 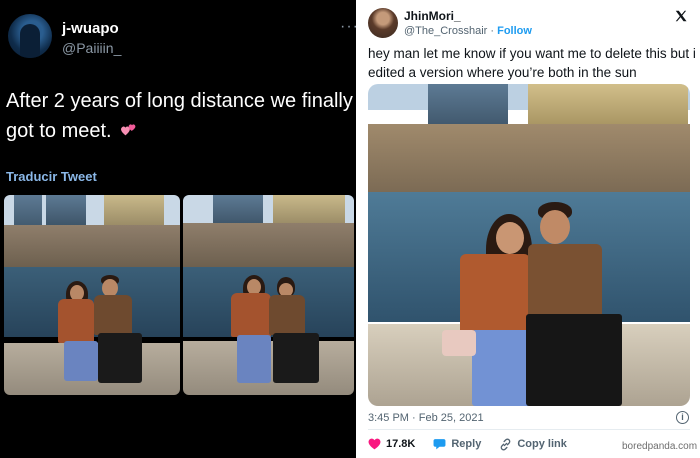 I want to click on translate-tweet-link: Traducir Tweet, so click(x=51, y=176).